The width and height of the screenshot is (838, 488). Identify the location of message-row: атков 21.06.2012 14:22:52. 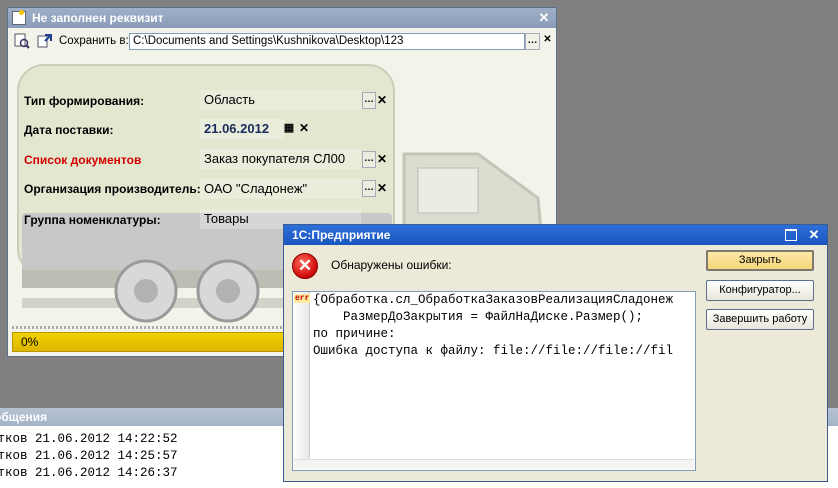
(89, 439).